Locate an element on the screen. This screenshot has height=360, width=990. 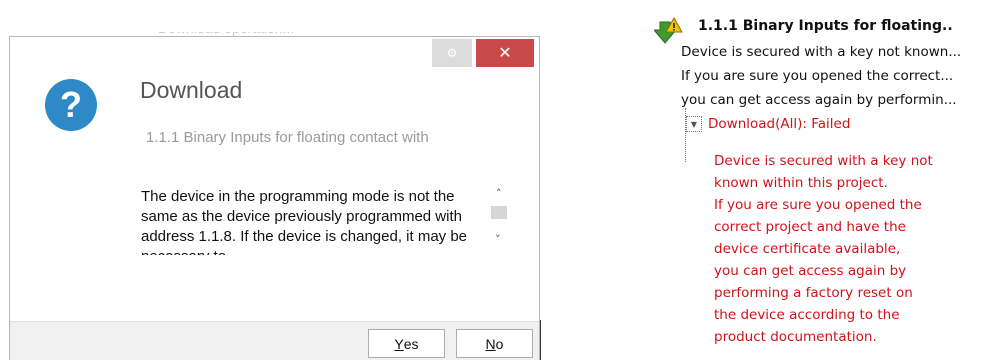
dialog-footer: Yes No is located at coordinates (274, 340).